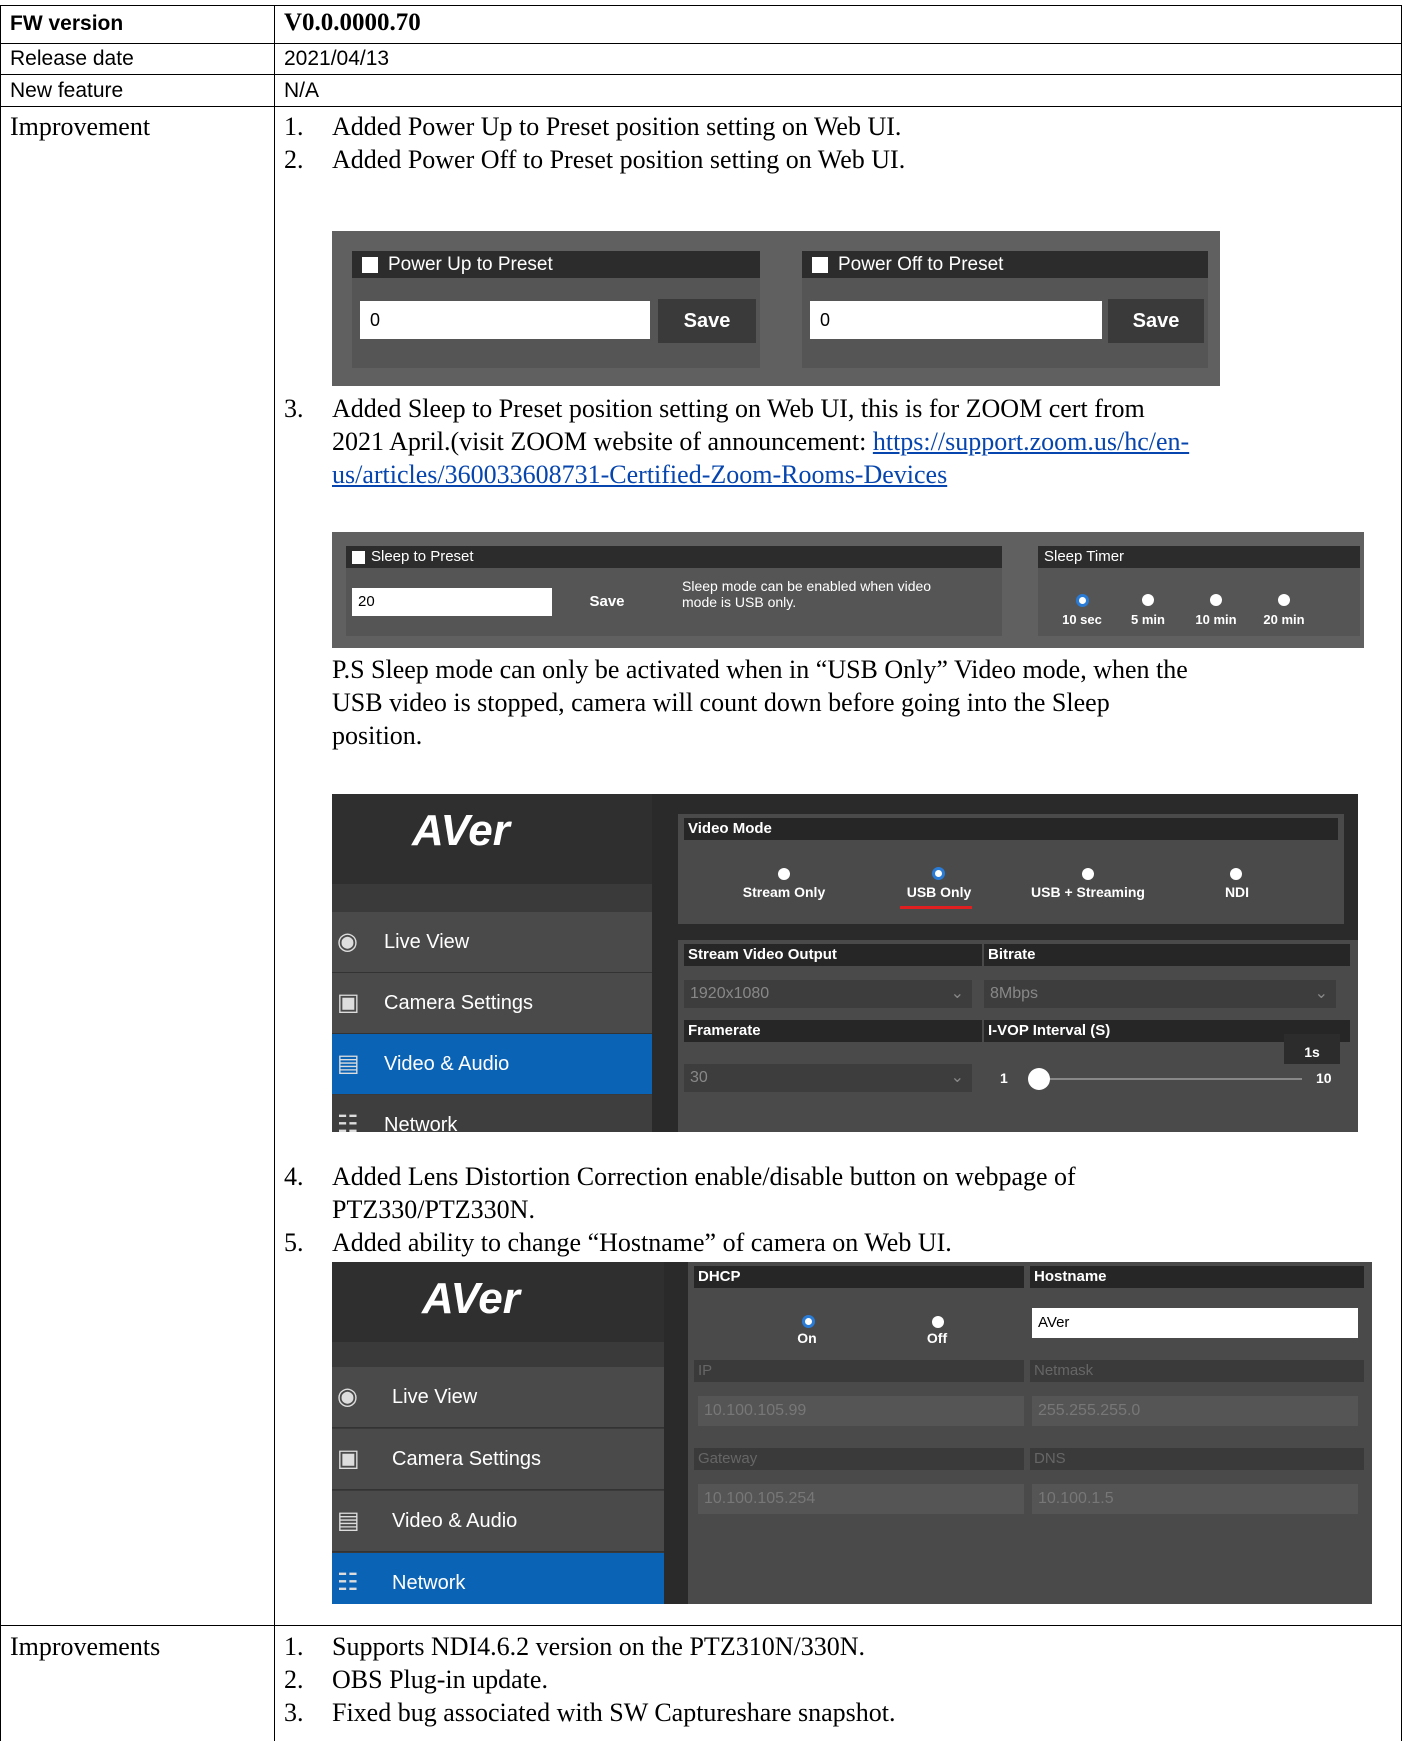  I want to click on power-off-save-button: Save, so click(1156, 321).